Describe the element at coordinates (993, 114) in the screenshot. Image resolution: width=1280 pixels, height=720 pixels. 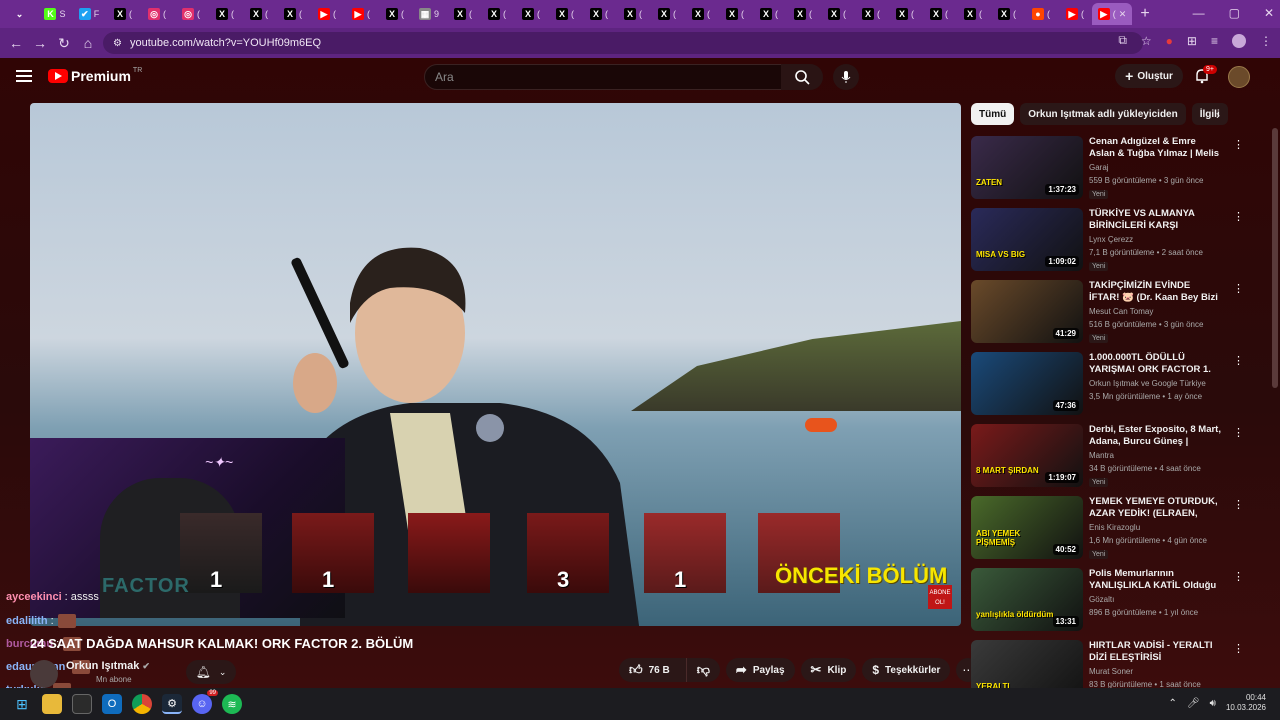
I see `filter-chip: Tümü` at that location.